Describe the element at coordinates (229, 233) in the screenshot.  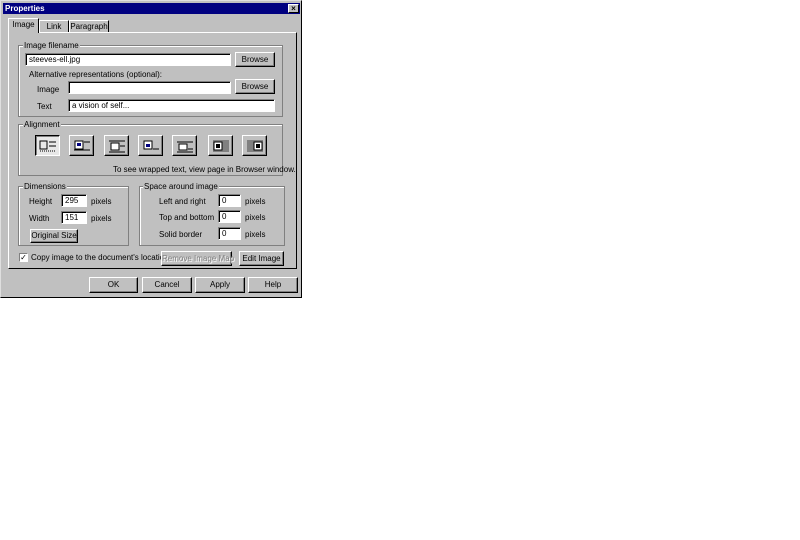
I see `solid-border-input: 0` at that location.